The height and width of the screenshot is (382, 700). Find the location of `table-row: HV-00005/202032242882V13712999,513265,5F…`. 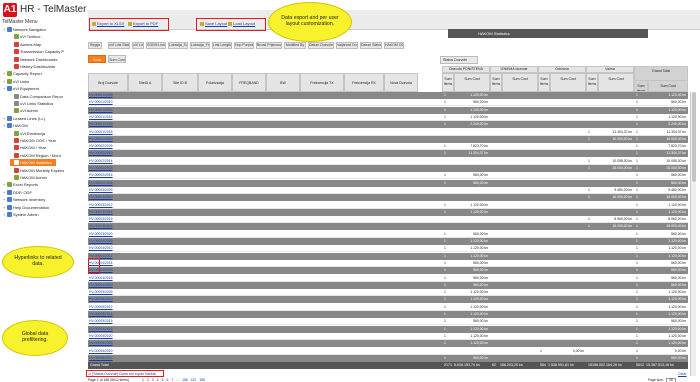

table-row: HV-00005/202032242882V13712999,513265,5F… is located at coordinates (388, 336).